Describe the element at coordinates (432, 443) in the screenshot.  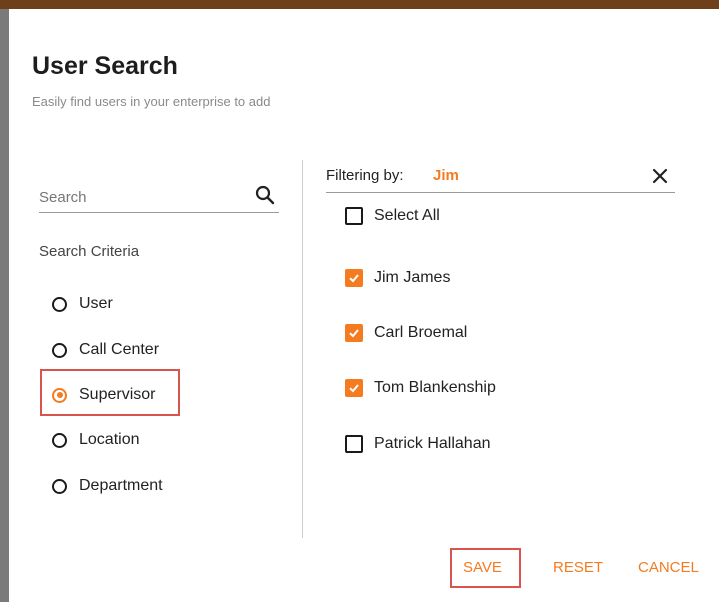
I see `checkbox-label: Patrick Hallahan` at that location.